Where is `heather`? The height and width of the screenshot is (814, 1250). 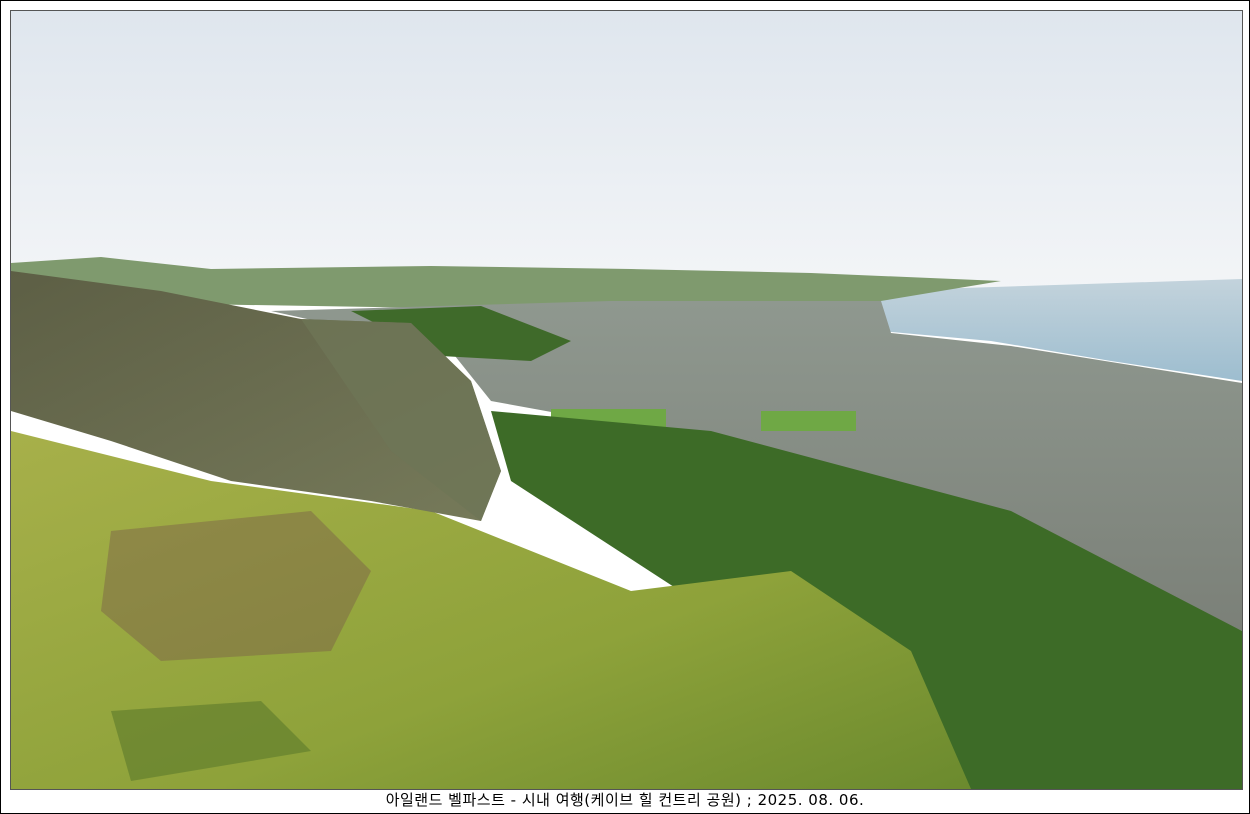 heather is located at coordinates (236, 586).